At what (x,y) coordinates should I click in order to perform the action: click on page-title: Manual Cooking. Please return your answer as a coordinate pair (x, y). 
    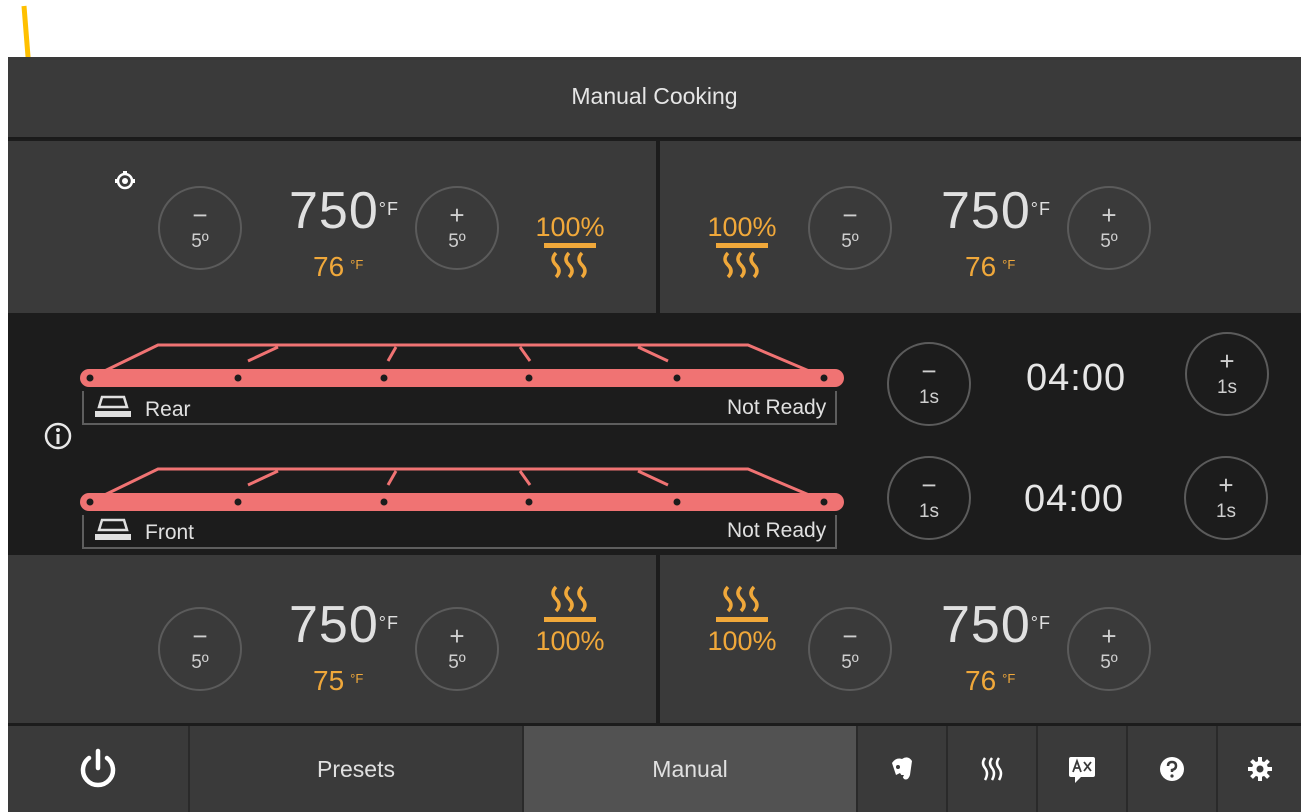
    Looking at the image, I should click on (654, 96).